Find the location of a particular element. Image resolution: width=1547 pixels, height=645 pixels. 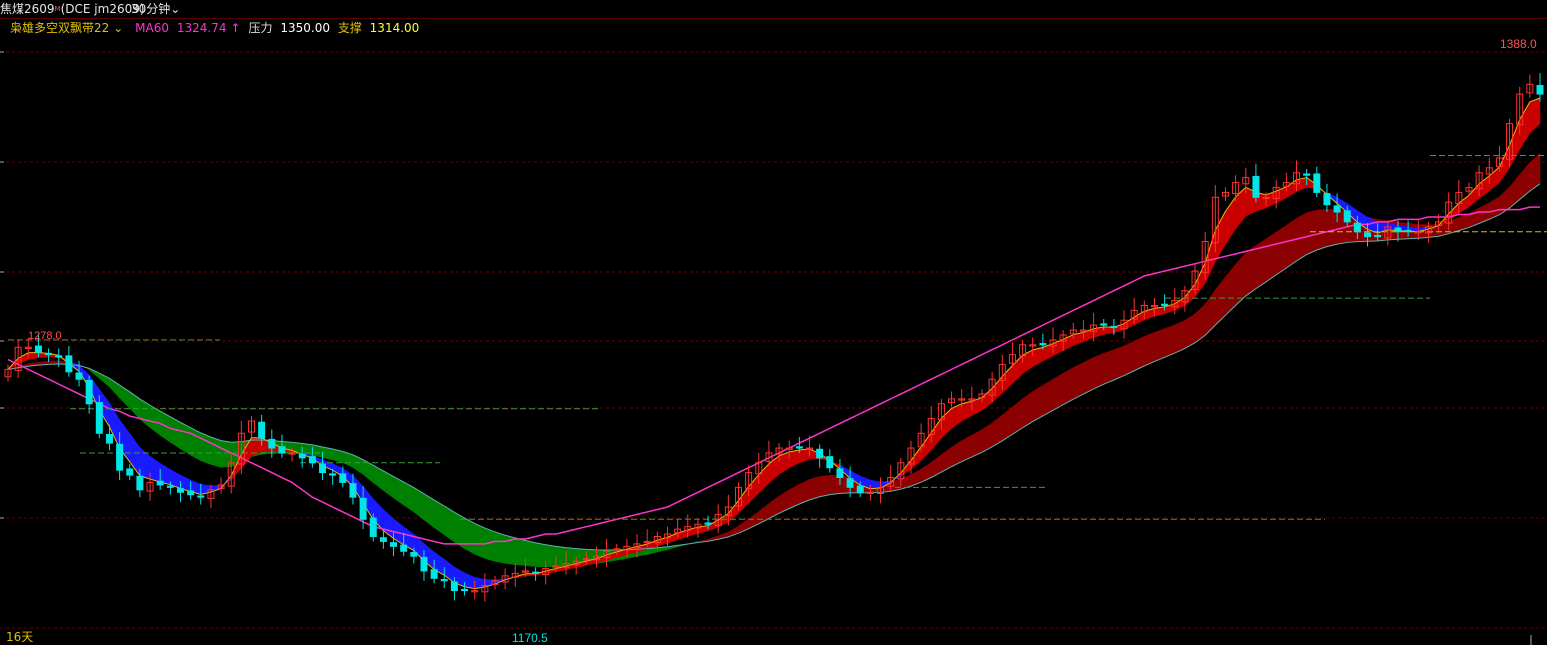

high-price-label: 1388.0 is located at coordinates (1518, 44).